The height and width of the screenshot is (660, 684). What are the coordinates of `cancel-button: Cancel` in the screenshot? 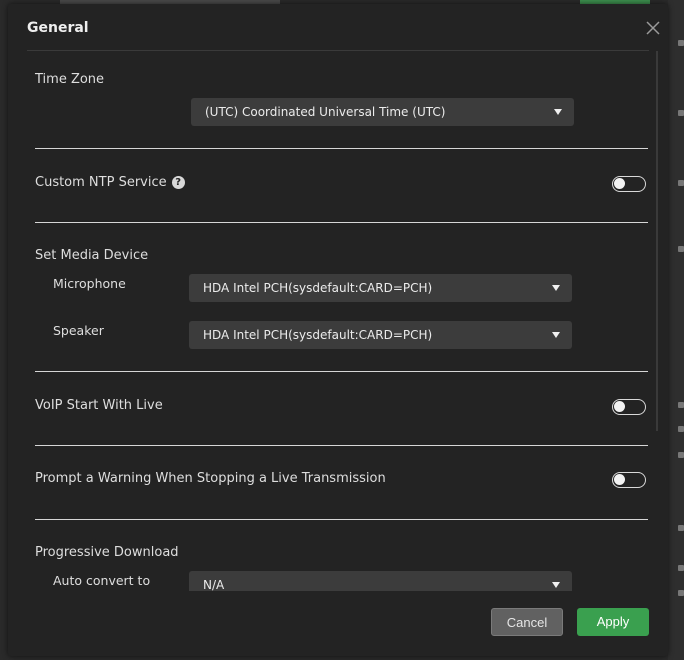 It's located at (527, 622).